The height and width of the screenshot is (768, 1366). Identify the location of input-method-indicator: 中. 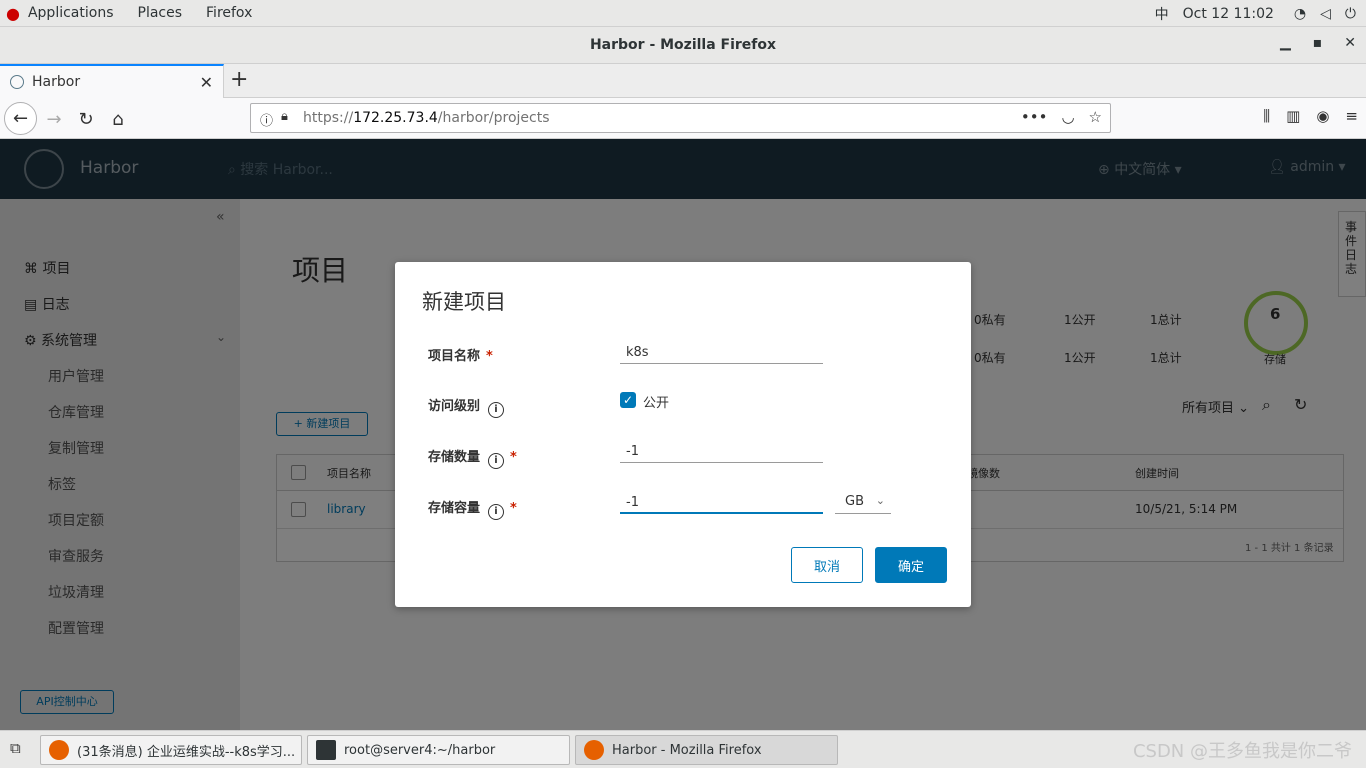
(1162, 14).